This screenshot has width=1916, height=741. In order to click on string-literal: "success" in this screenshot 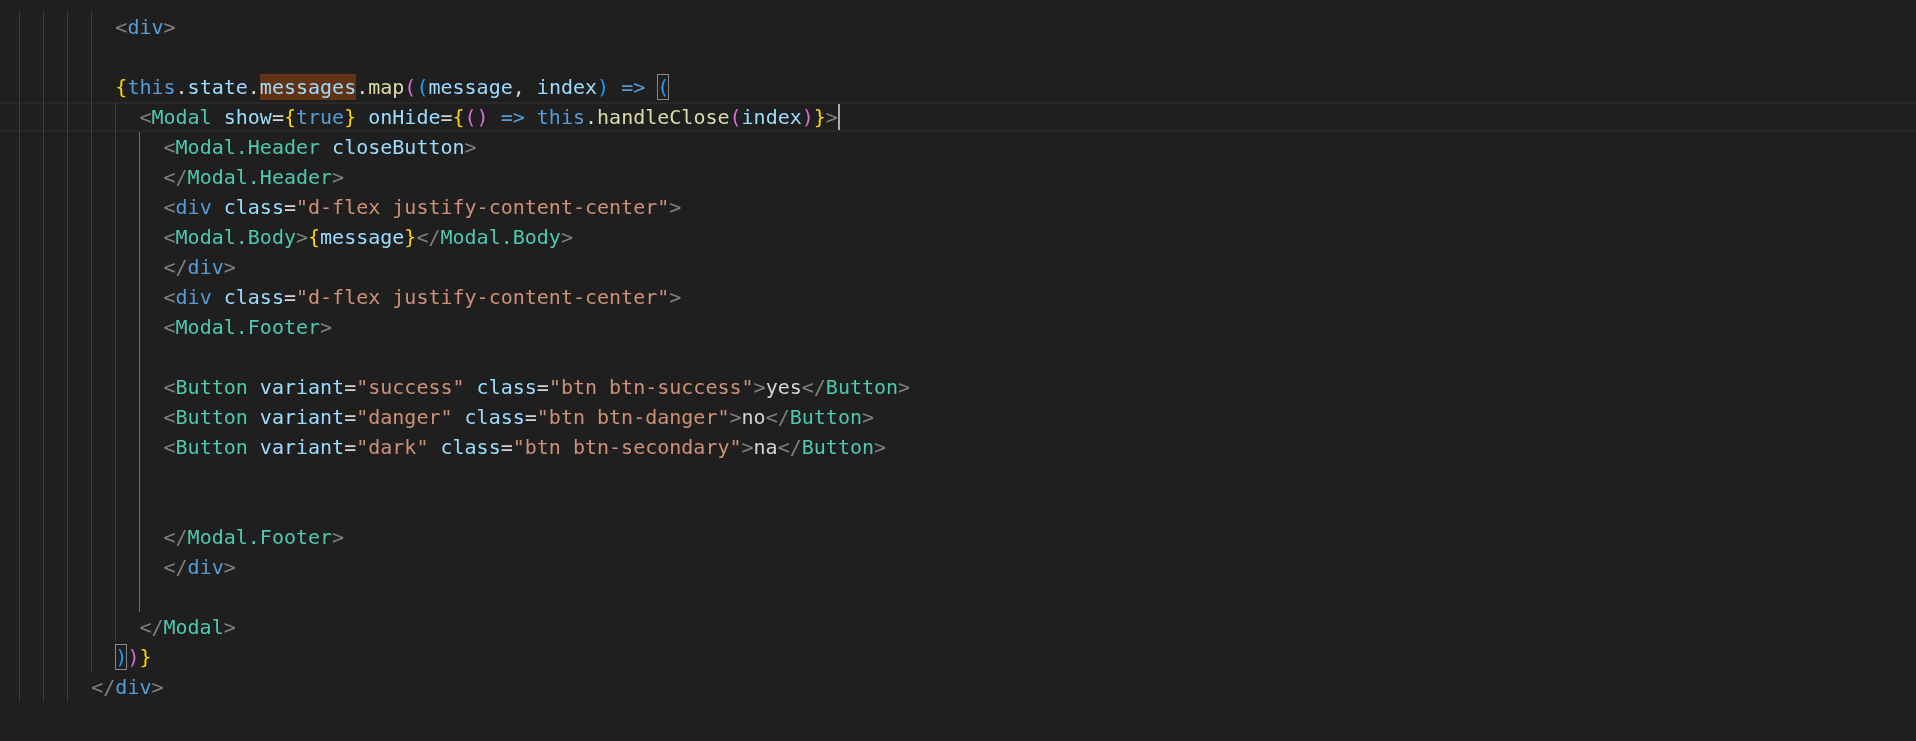, I will do `click(411, 387)`.